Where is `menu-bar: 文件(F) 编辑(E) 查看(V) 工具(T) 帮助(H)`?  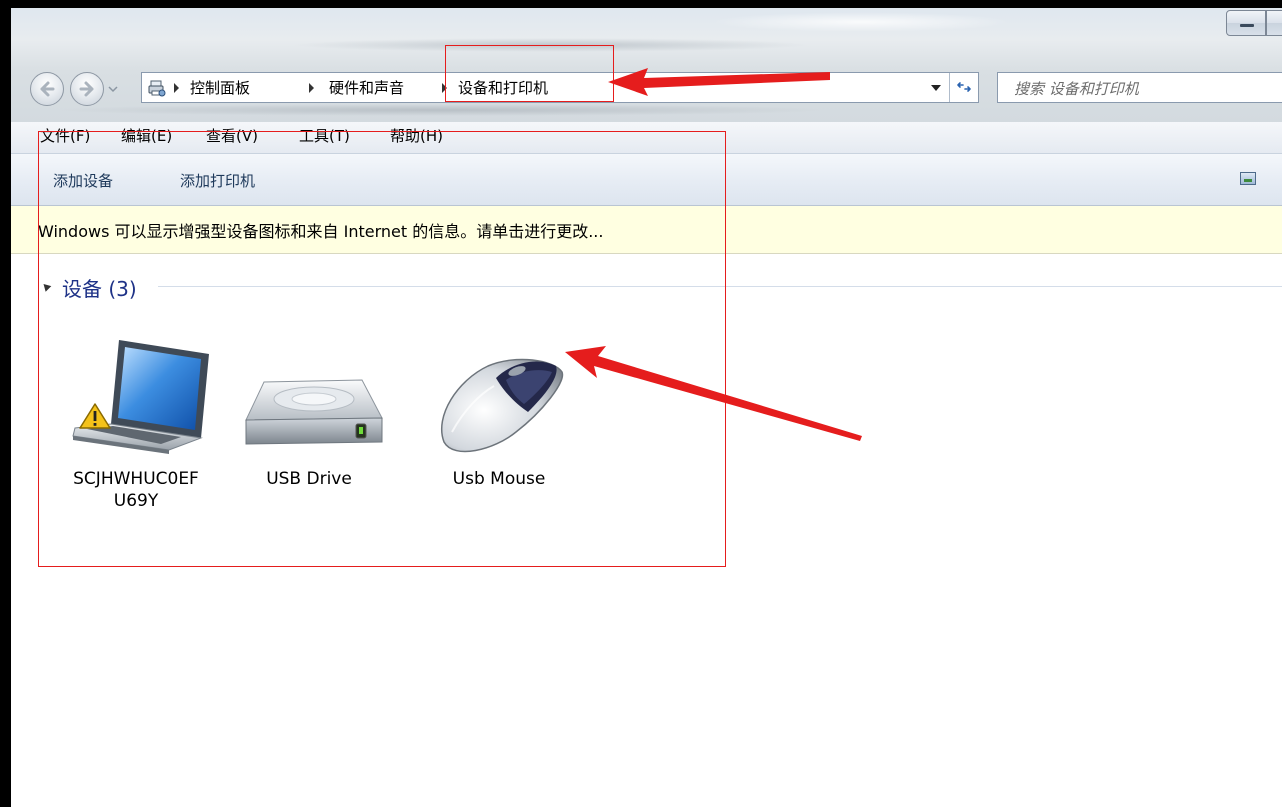 menu-bar: 文件(F) 编辑(E) 查看(V) 工具(T) 帮助(H) is located at coordinates (646, 138).